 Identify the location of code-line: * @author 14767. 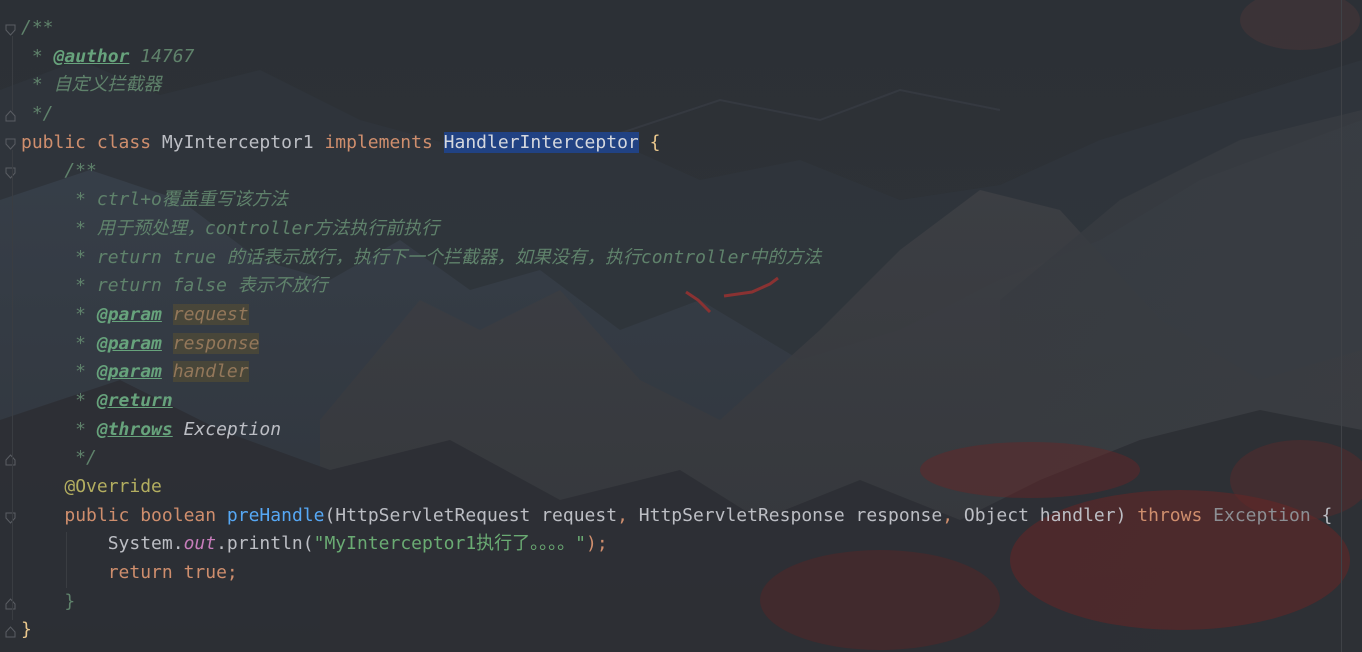
(666, 57).